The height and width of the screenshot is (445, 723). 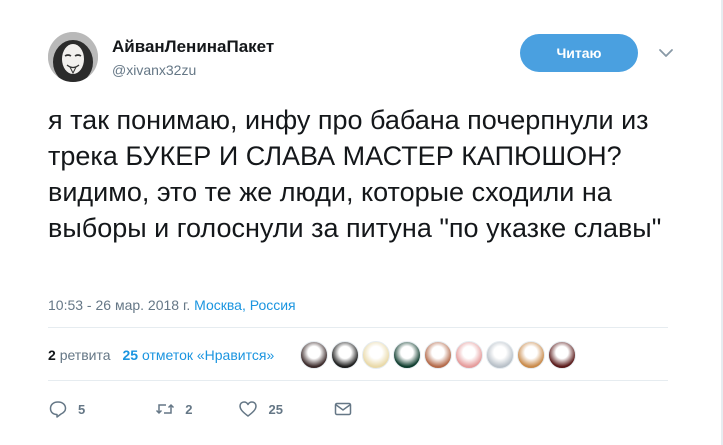 I want to click on likes-stat: 25 отметок «Нравится», so click(x=199, y=355).